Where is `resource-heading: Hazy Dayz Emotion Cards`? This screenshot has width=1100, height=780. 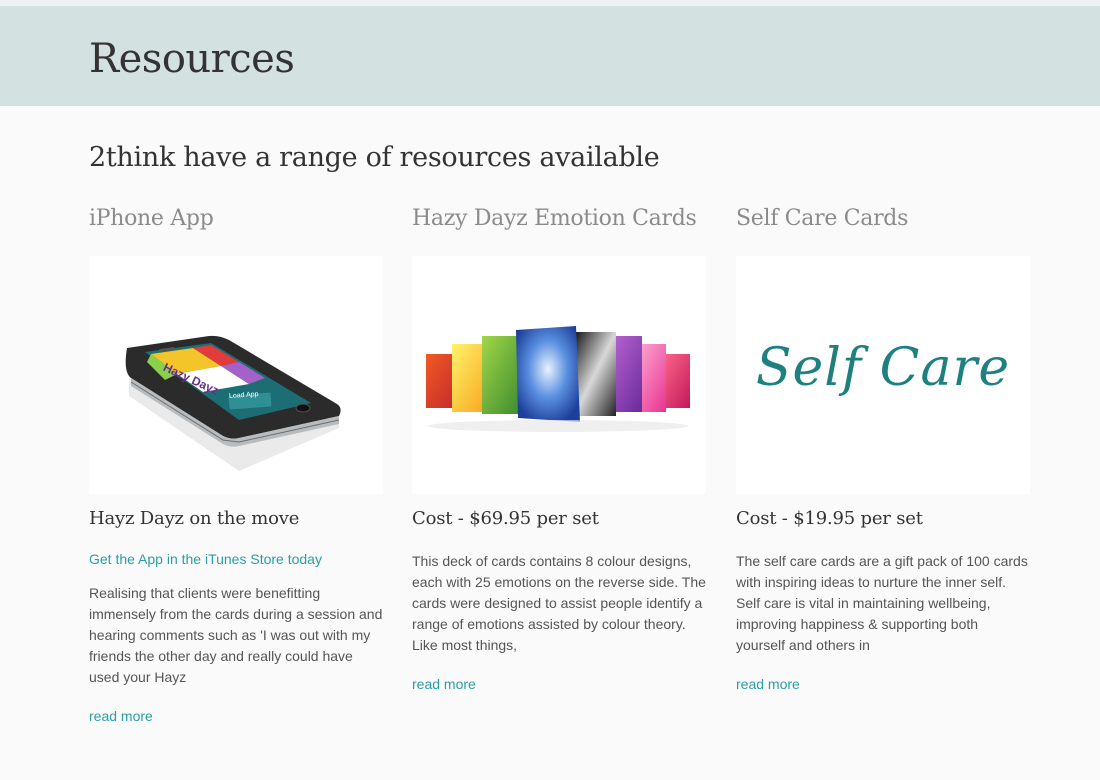
resource-heading: Hazy Dayz Emotion Cards is located at coordinates (554, 218).